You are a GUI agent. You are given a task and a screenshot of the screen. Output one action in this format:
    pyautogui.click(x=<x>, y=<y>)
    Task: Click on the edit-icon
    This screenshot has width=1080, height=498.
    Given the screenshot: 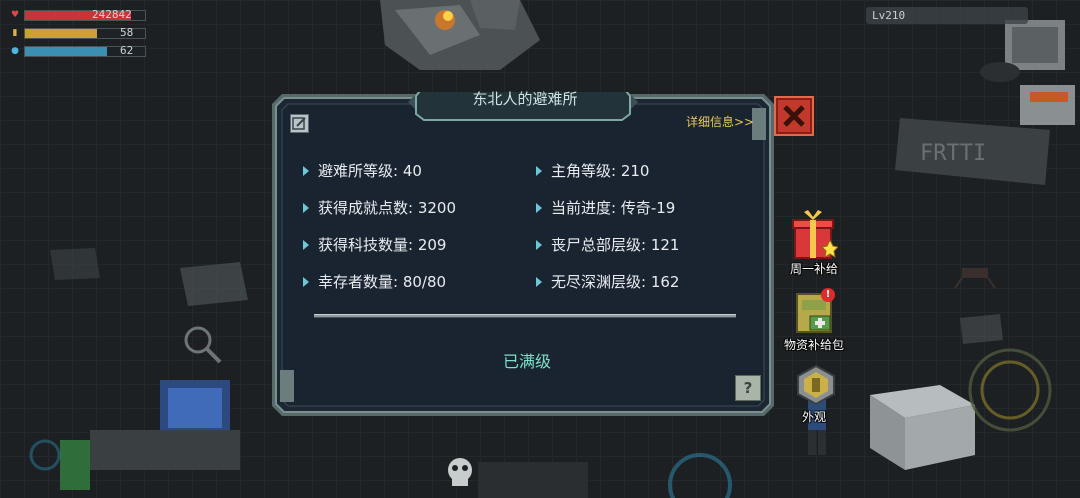 What is the action you would take?
    pyautogui.click(x=299, y=123)
    